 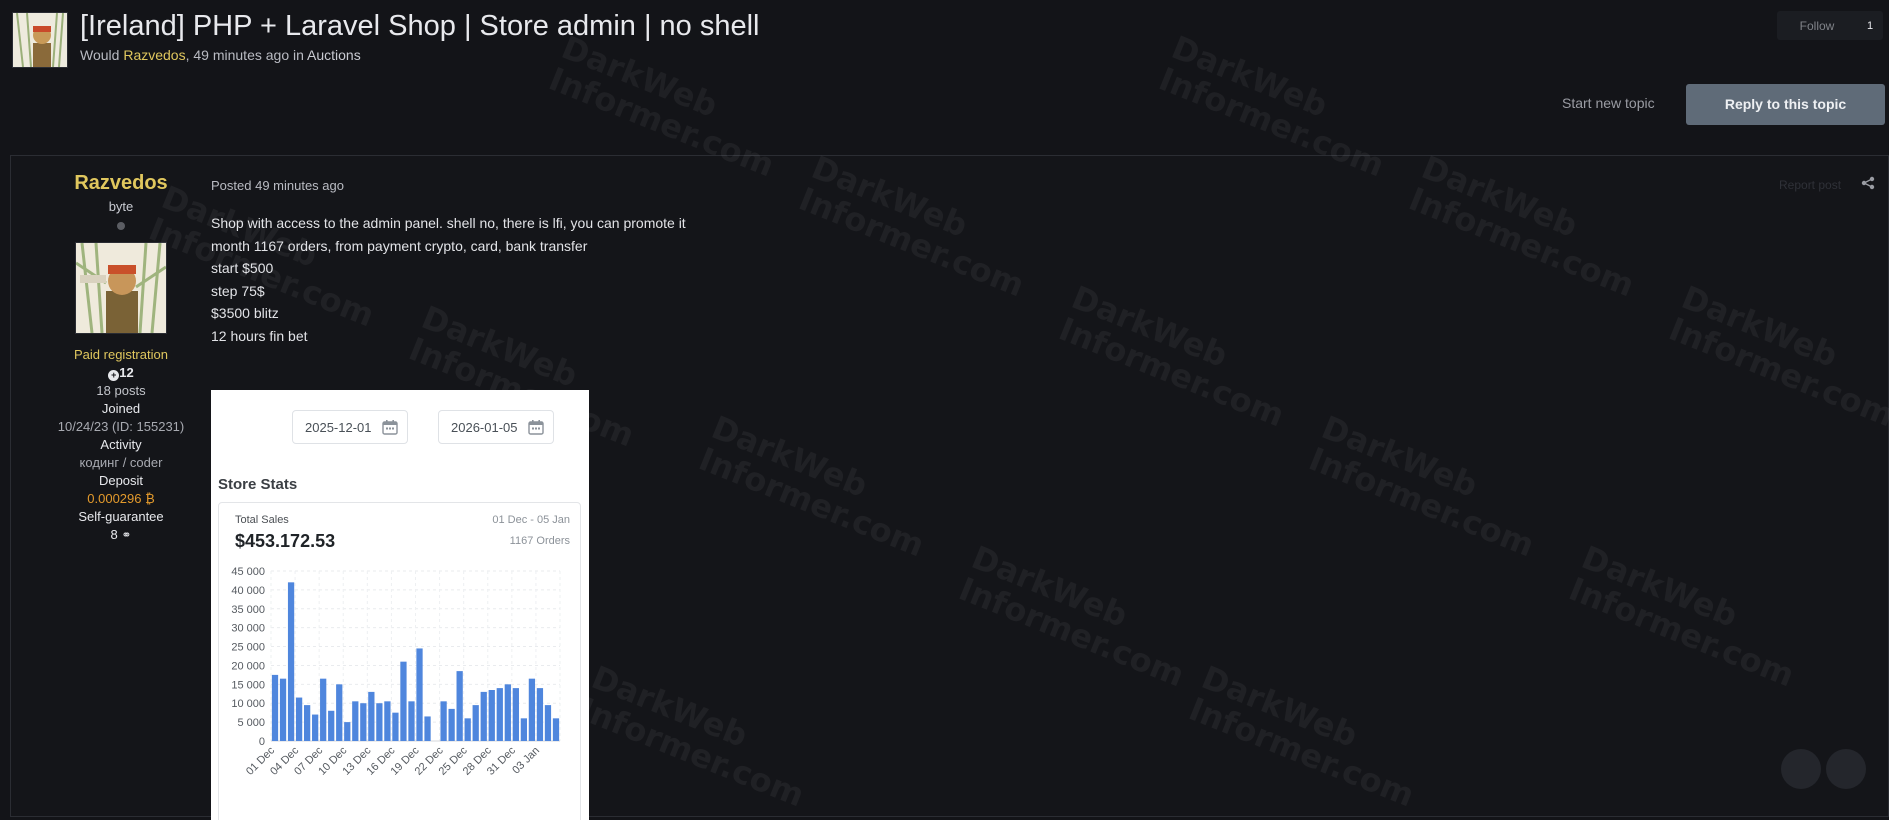 I want to click on bar-02-jan, so click(x=532, y=709).